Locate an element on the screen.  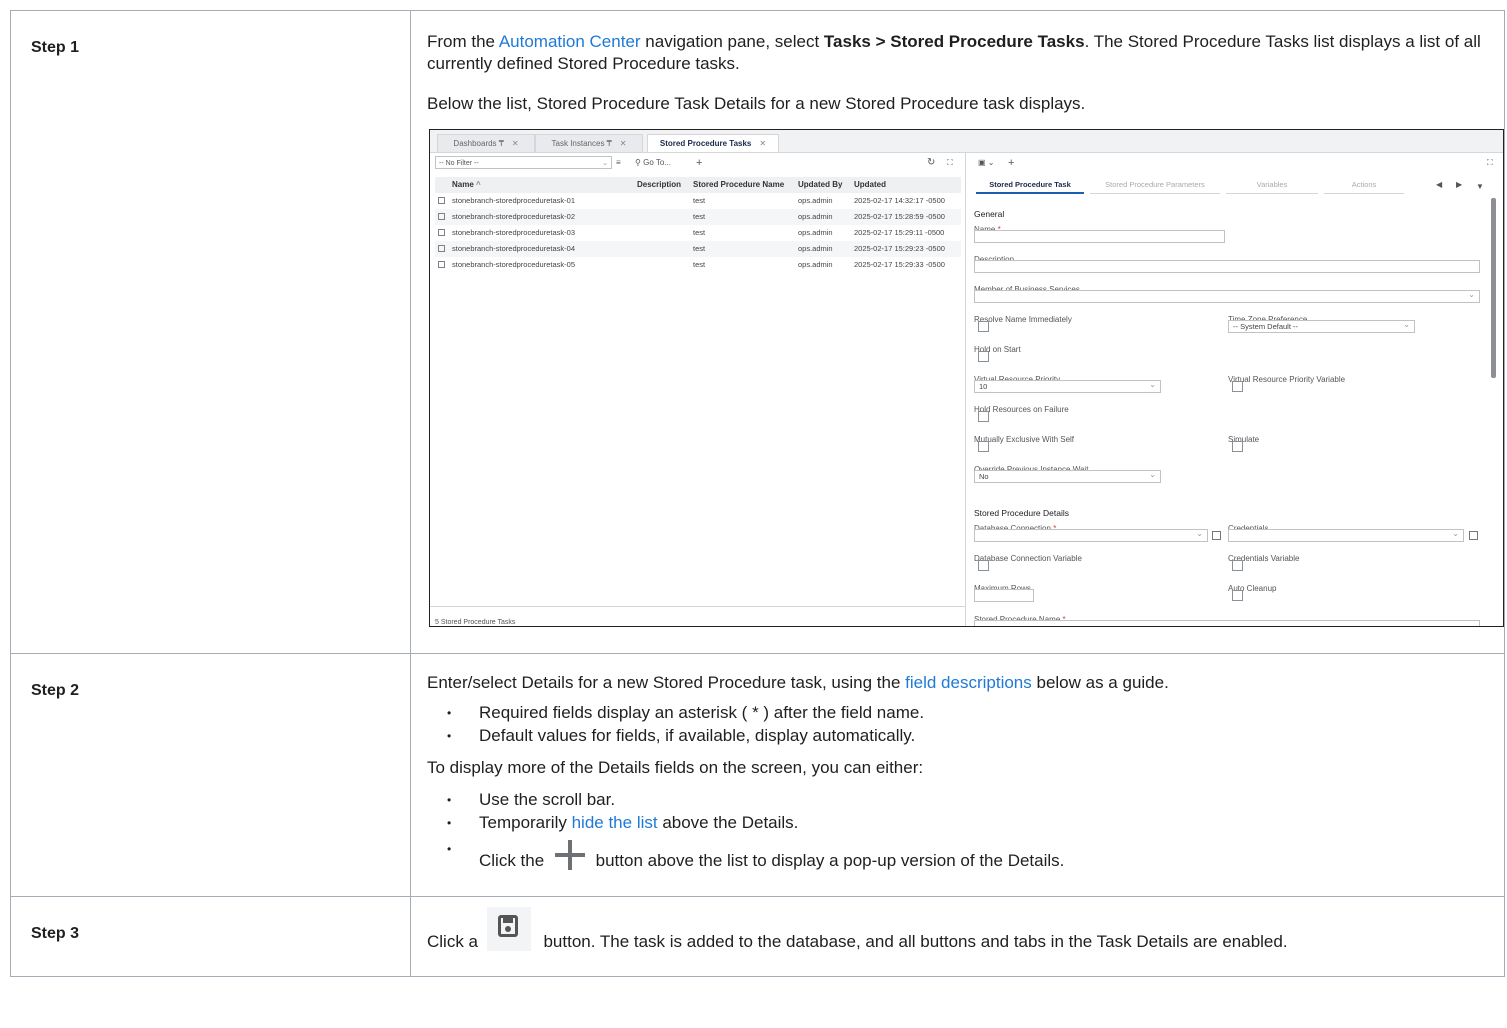
db-connection-variable-label: Database Connection Variable is located at coordinates (1028, 558).